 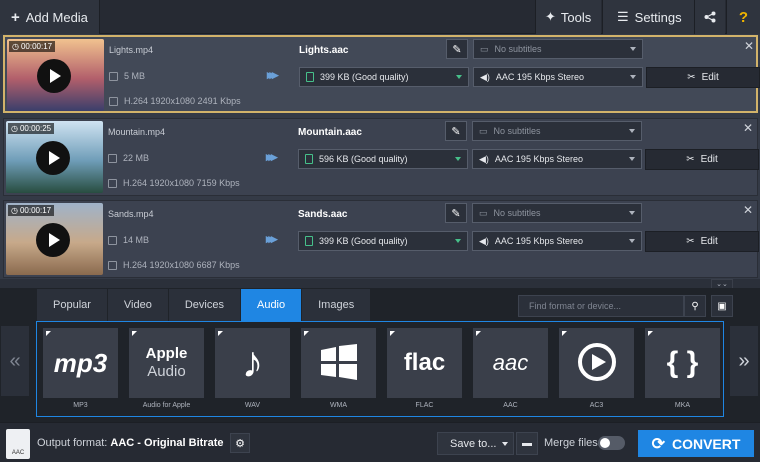 What do you see at coordinates (510, 363) in the screenshot?
I see `format-tile-aac: aac` at bounding box center [510, 363].